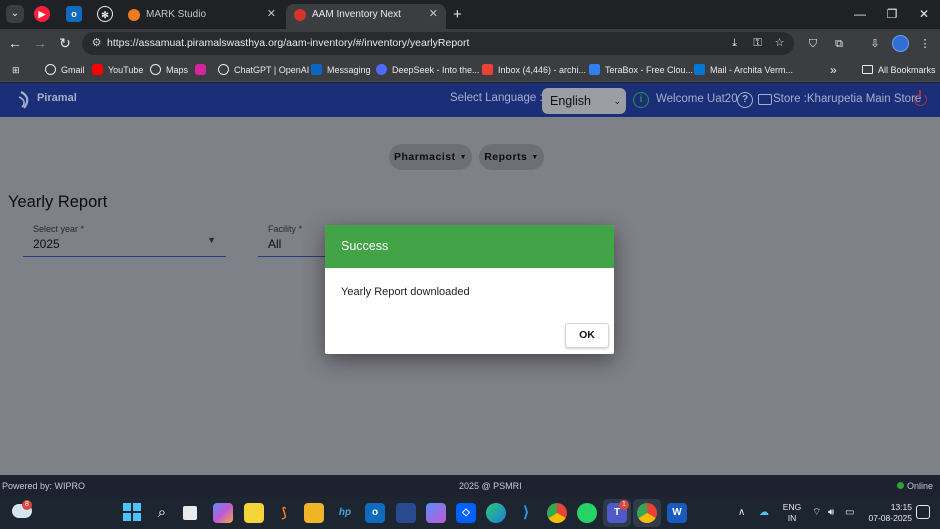 This screenshot has width=940, height=529. I want to click on reload-icon: ↻, so click(65, 43).